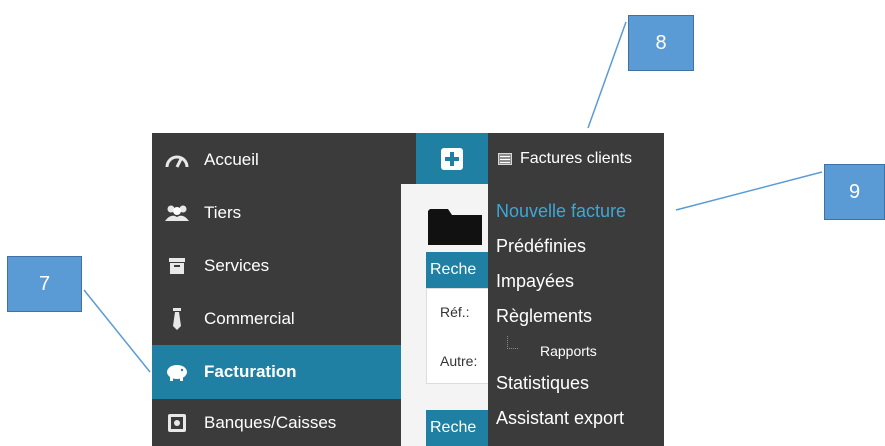  I want to click on callout-8: 8, so click(661, 43).